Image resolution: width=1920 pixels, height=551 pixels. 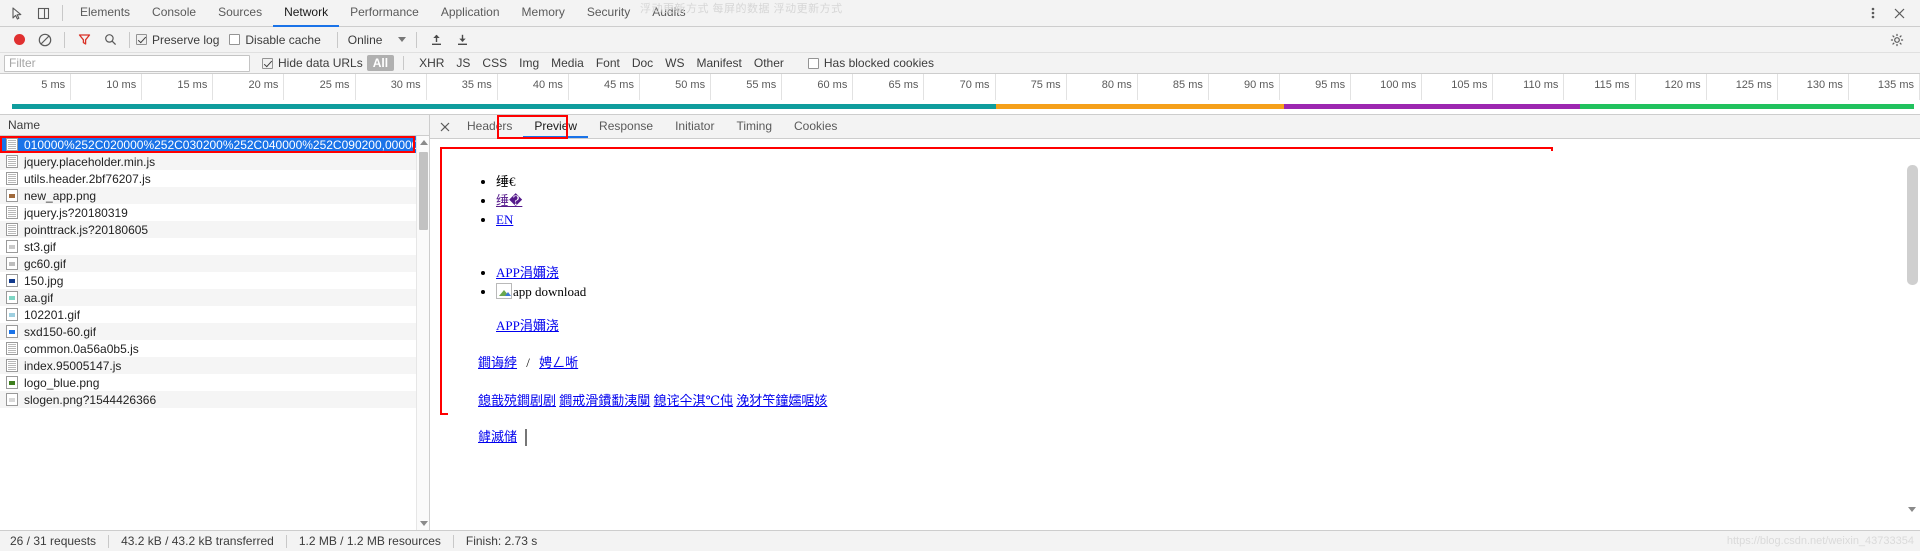 What do you see at coordinates (719, 63) in the screenshot?
I see `filter-type-manifest: Manifest` at bounding box center [719, 63].